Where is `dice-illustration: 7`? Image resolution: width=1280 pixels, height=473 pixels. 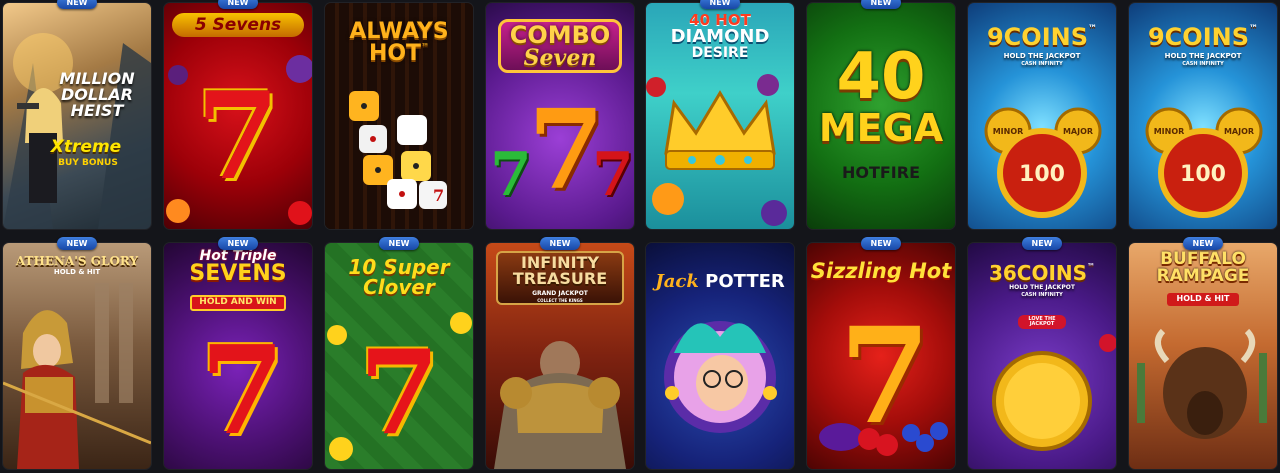 dice-illustration: 7 is located at coordinates (398, 150).